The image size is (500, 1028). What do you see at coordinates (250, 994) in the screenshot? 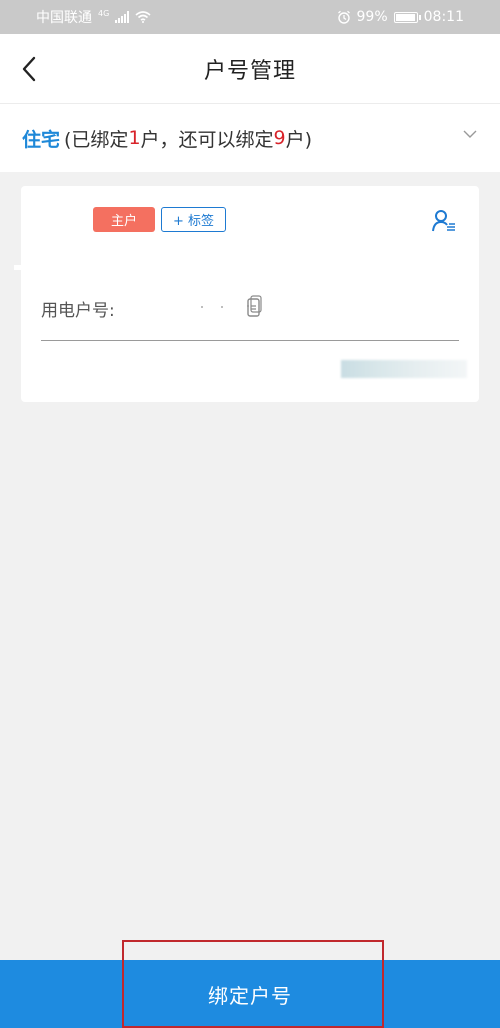
I see `bind-account-button: 绑定户号` at bounding box center [250, 994].